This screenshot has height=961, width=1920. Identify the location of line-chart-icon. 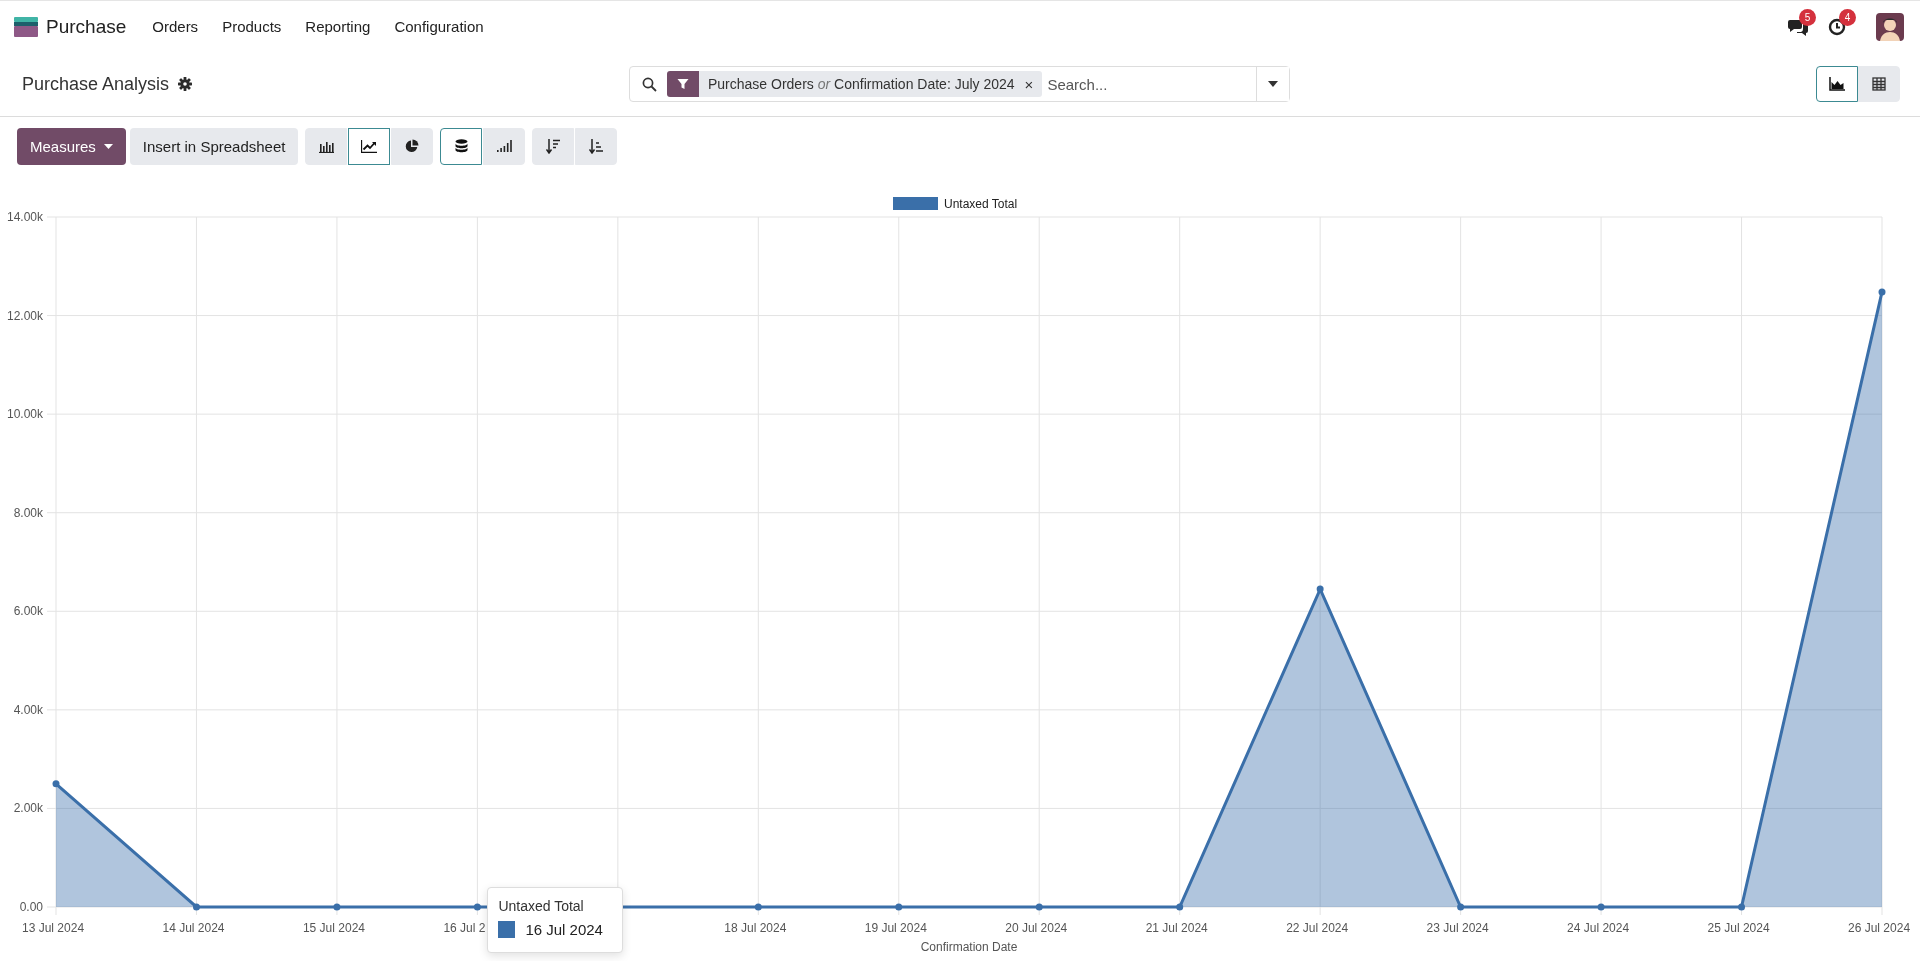
(369, 146).